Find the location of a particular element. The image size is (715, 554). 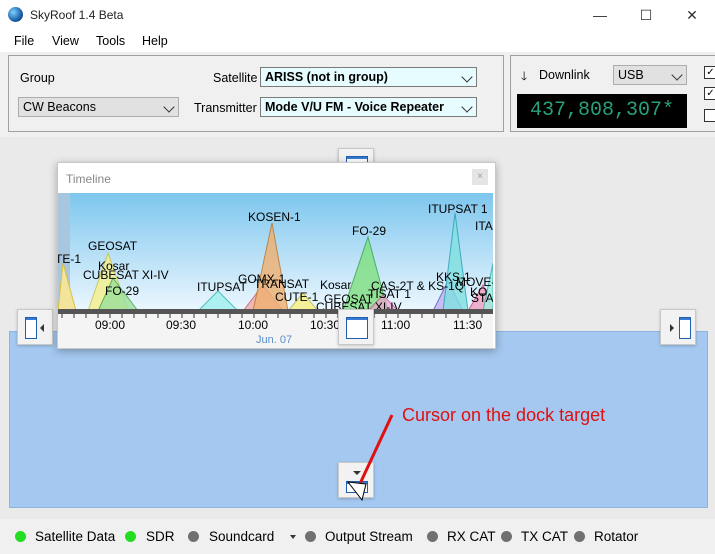

sat-label: TISAT 1 is located at coordinates (389, 294).